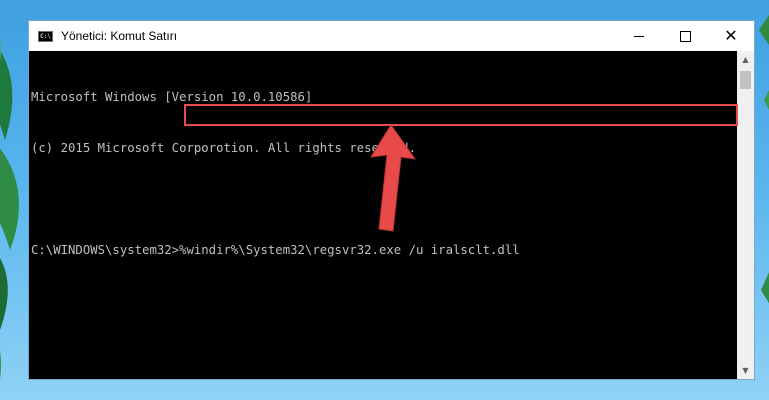  I want to click on scroll-up-icon: ▲, so click(745, 59).